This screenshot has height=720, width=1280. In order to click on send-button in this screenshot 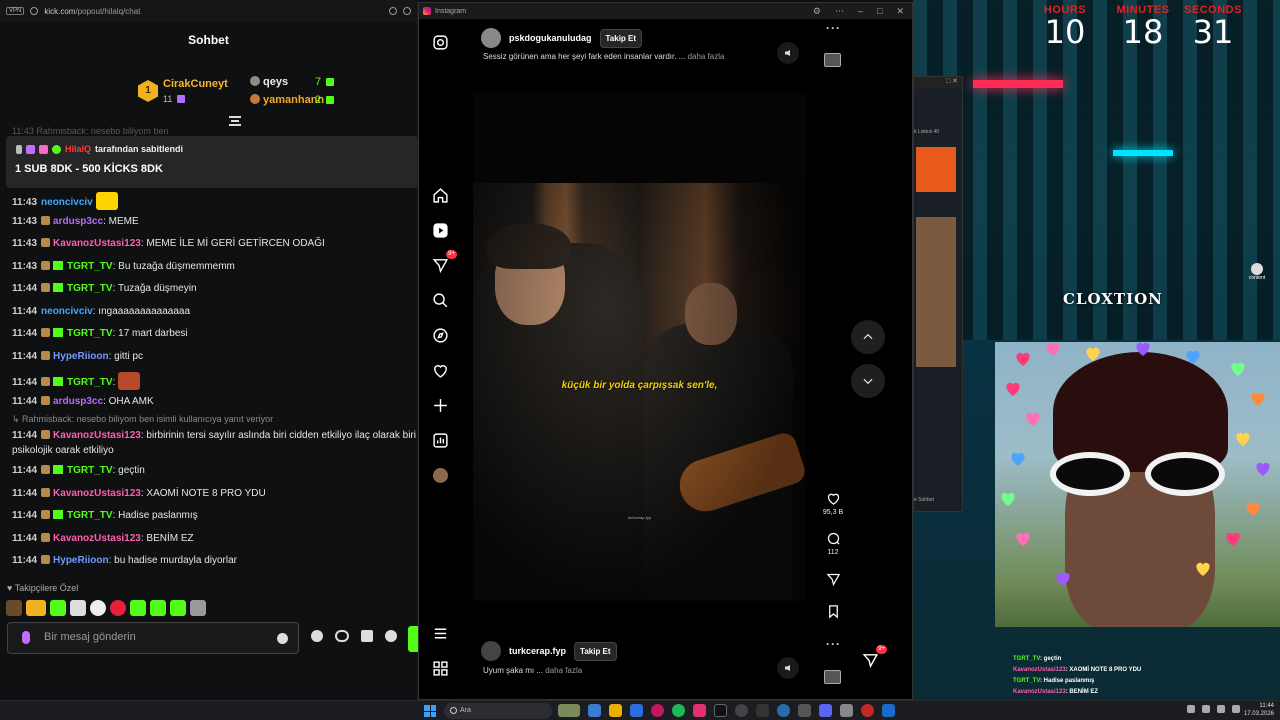, I will do `click(413, 639)`.